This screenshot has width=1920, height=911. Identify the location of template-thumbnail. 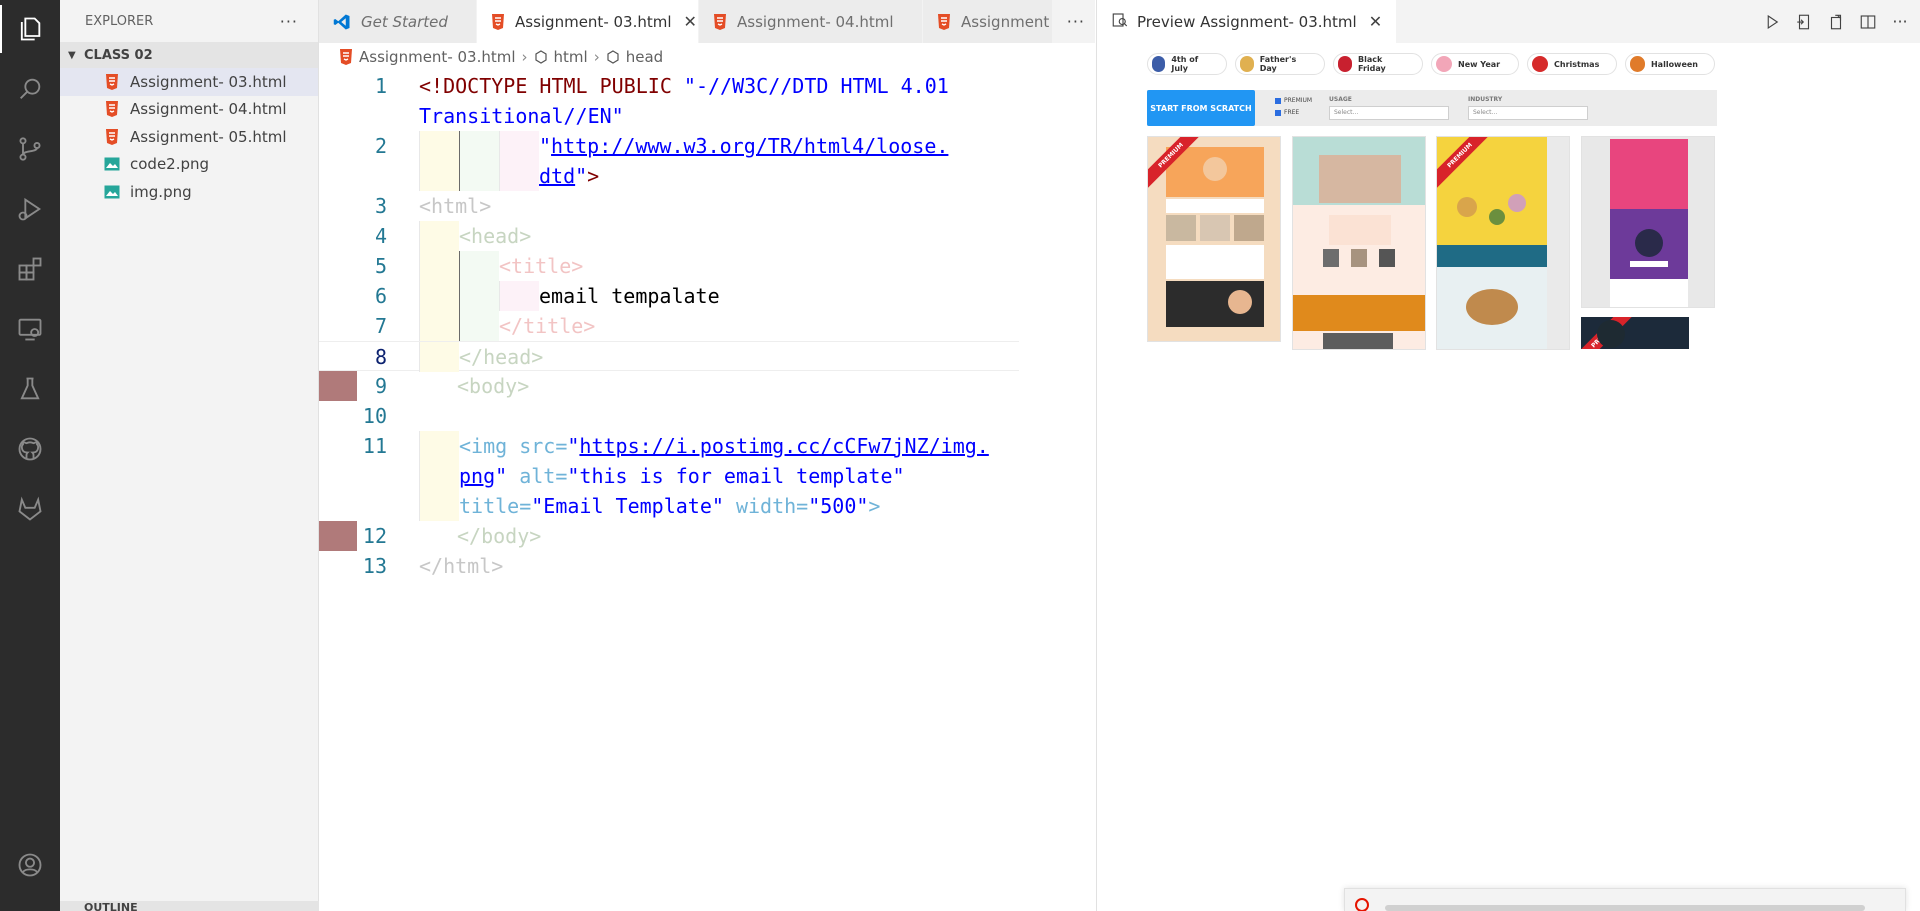
(1503, 243).